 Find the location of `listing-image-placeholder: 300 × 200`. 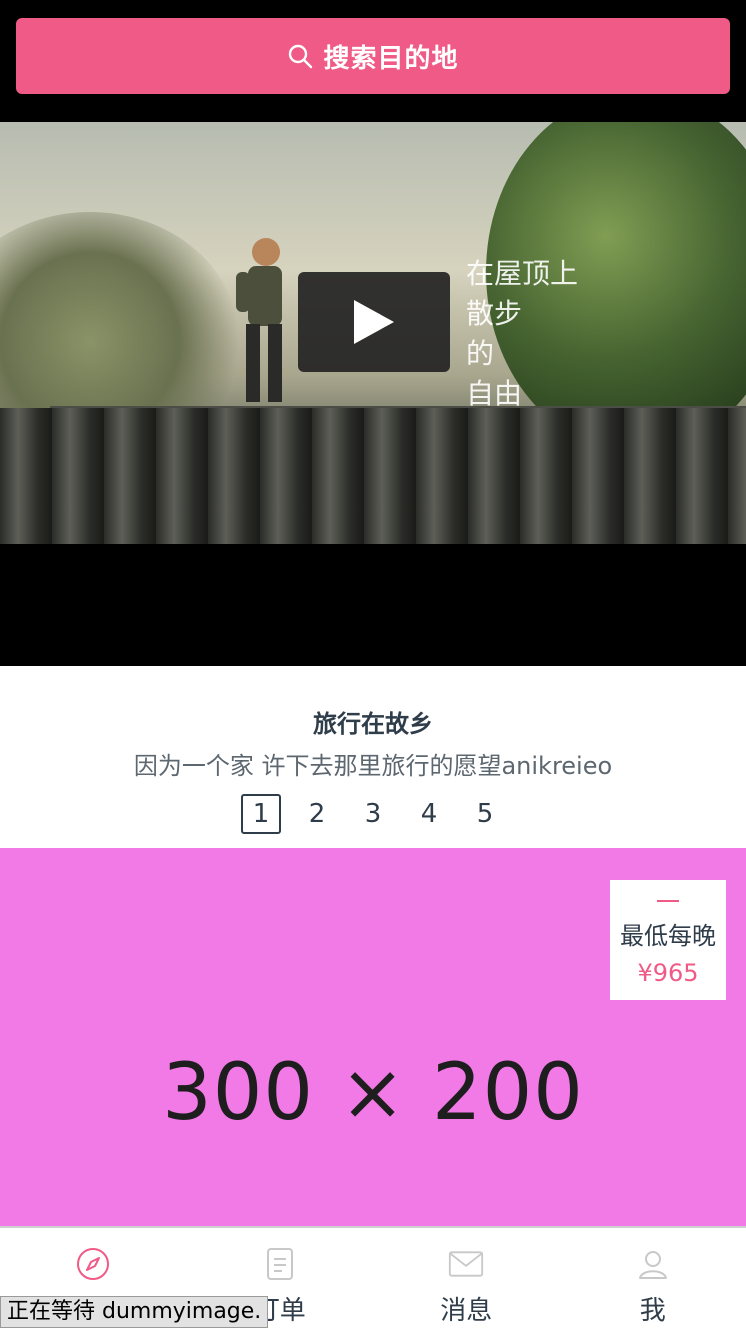

listing-image-placeholder: 300 × 200 is located at coordinates (373, 1093).